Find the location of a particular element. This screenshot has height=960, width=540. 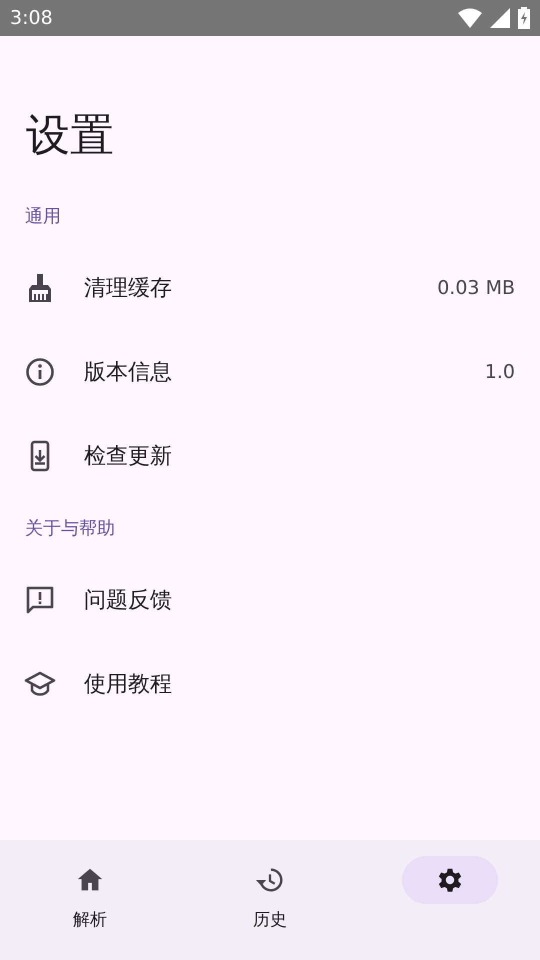

info-icon is located at coordinates (40, 372).